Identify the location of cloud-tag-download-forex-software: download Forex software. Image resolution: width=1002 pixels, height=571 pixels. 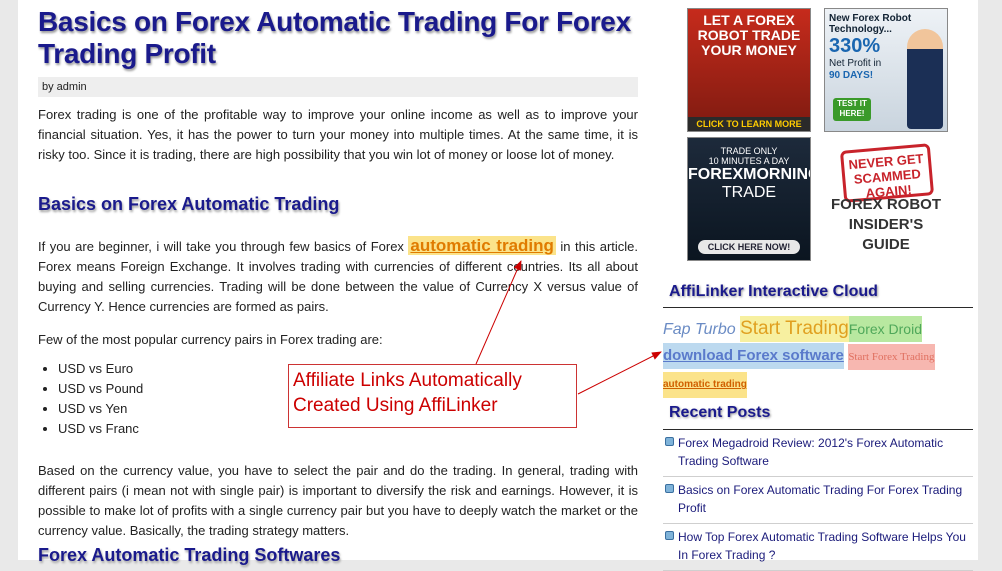
(753, 356).